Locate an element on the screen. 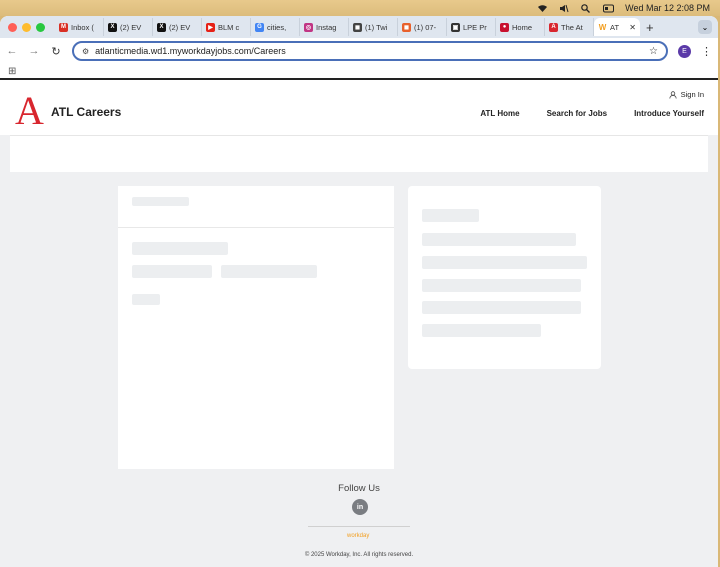  apps-grid-icon: ⊞ is located at coordinates (12, 71).